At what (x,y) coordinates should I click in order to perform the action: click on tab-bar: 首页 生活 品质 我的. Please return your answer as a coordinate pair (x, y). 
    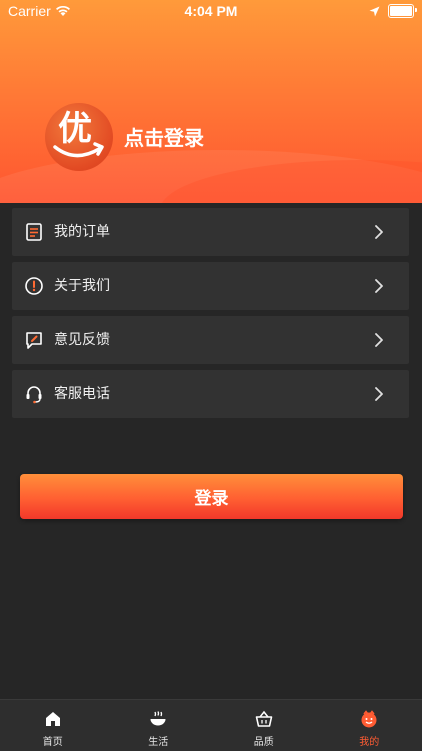
    Looking at the image, I should click on (211, 725).